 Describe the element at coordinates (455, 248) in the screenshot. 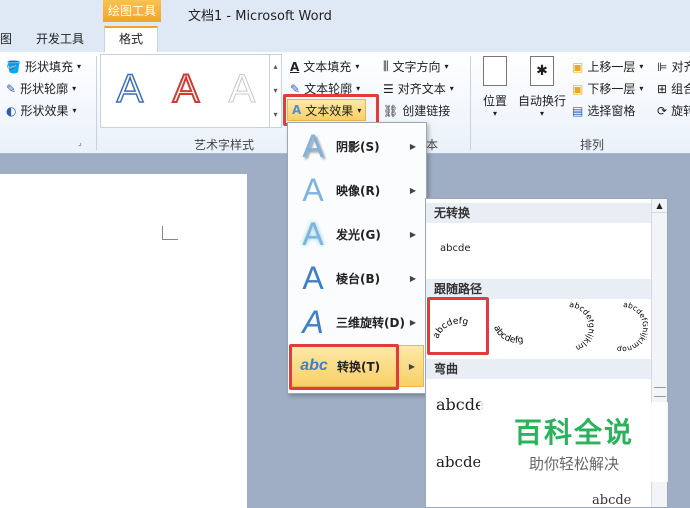

I see `no-transform-option: abcde` at that location.